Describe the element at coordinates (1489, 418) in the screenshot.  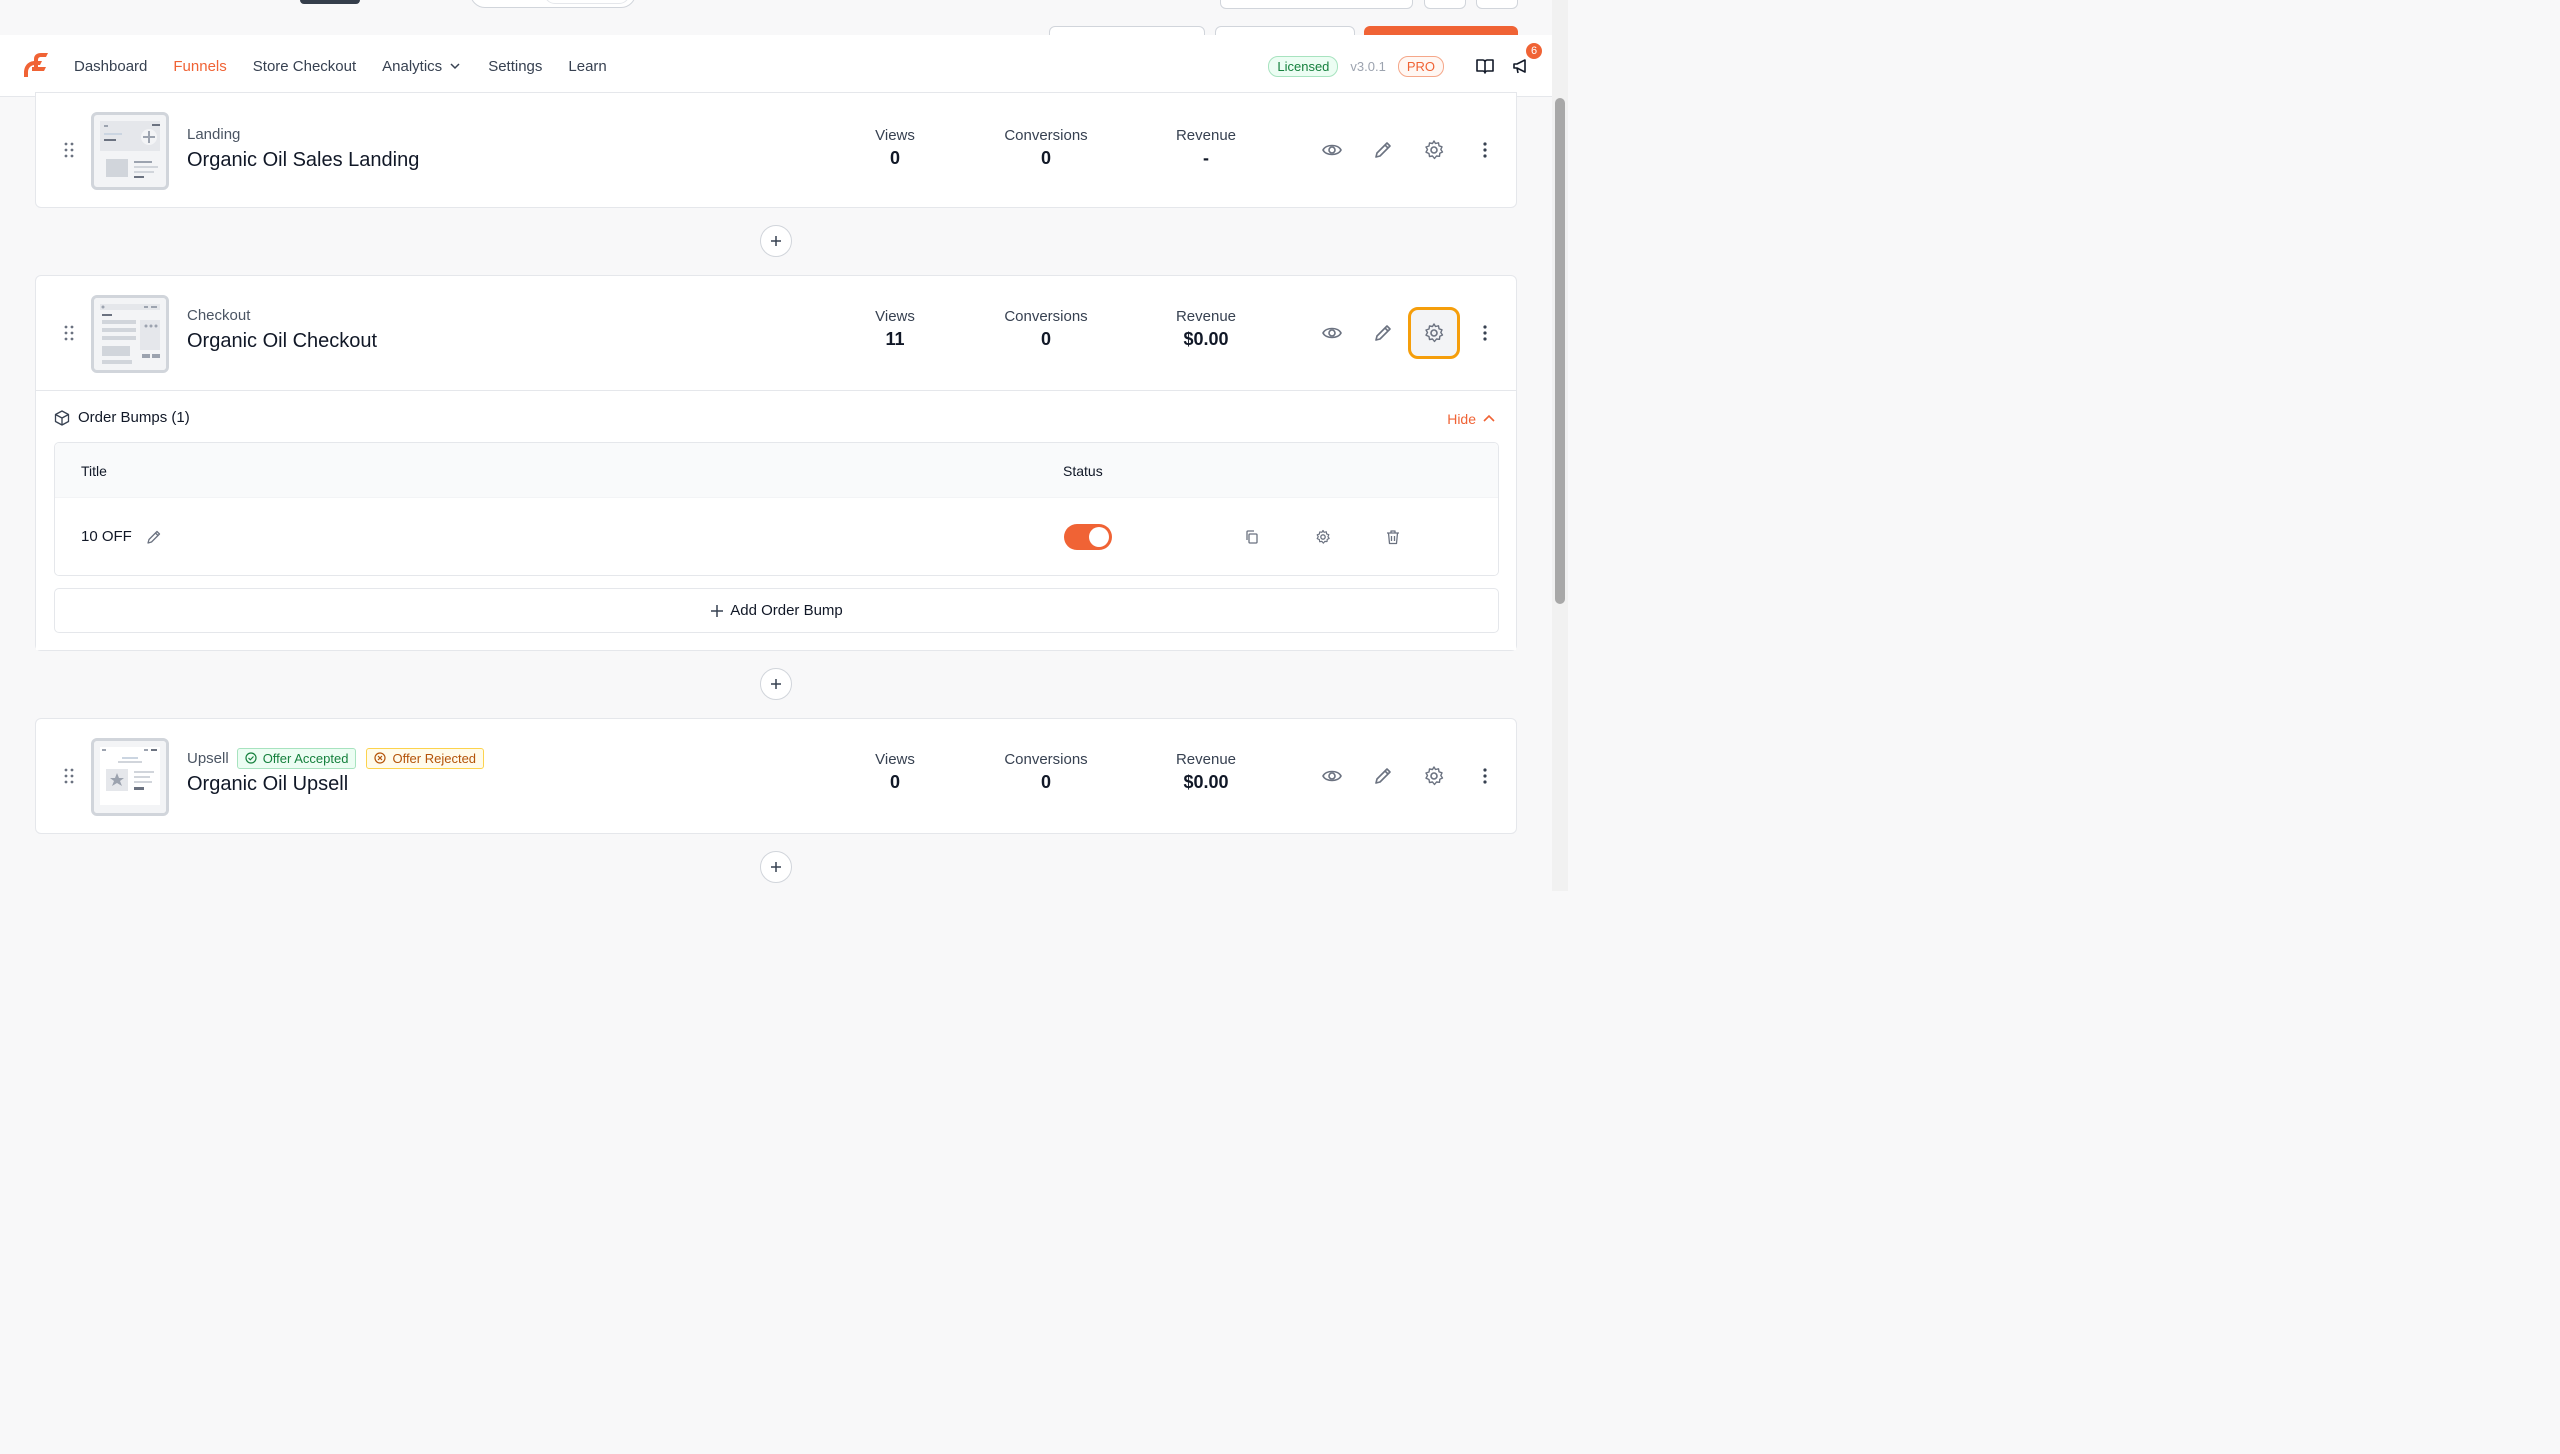
I see `chevron-up-icon` at that location.